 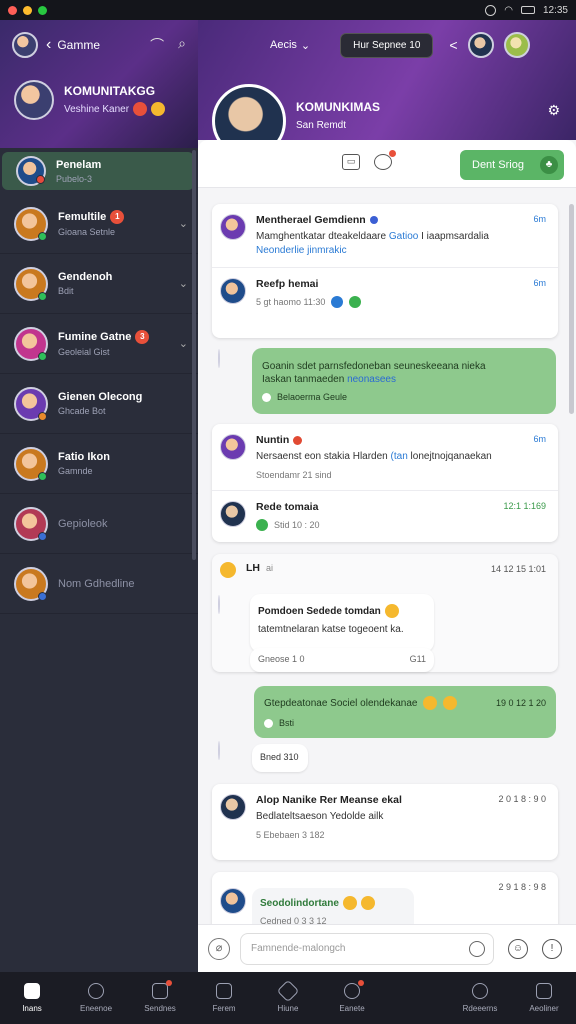 I want to click on message-link: Gatioo, so click(x=403, y=236).